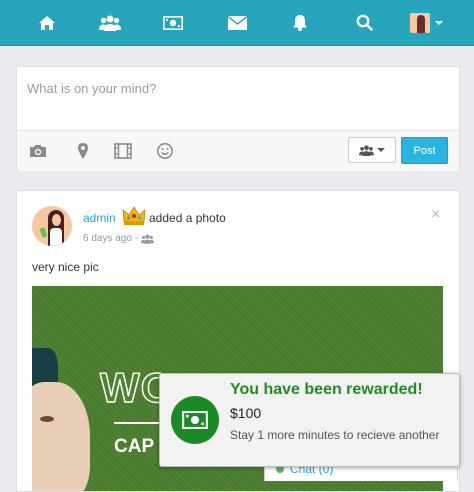 The height and width of the screenshot is (492, 474). I want to click on close-icon: ×, so click(435, 215).